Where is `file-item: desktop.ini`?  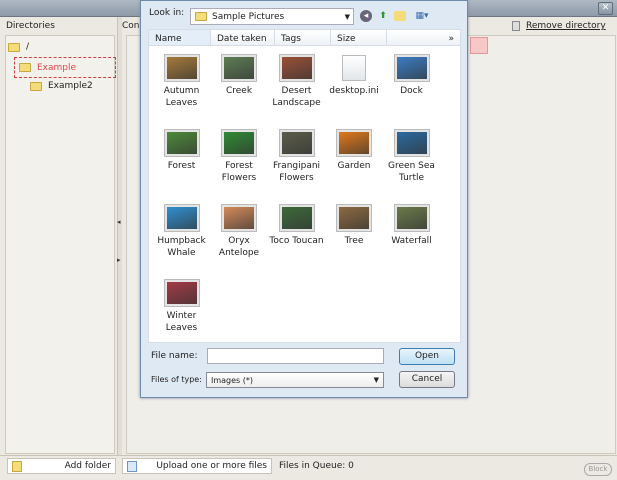
file-item: desktop.ini is located at coordinates (354, 76).